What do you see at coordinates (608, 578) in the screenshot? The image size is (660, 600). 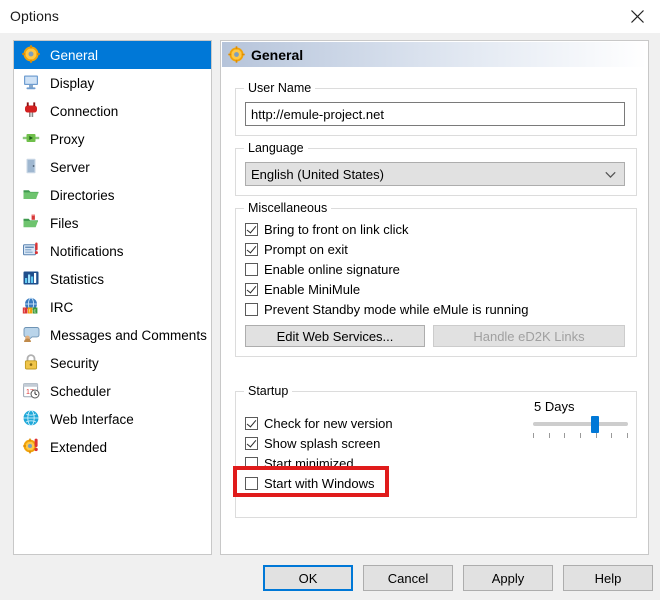 I see `help-button: Help` at bounding box center [608, 578].